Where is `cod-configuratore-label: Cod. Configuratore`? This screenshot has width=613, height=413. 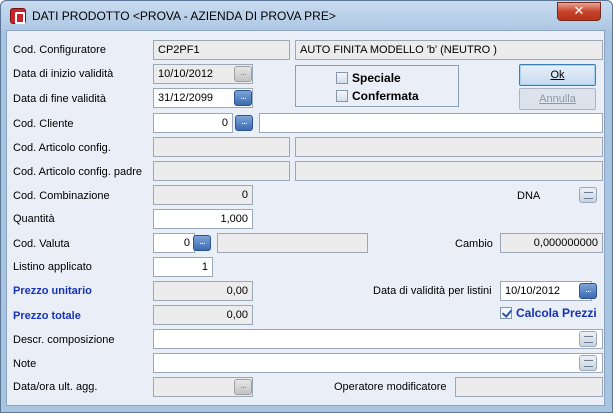 cod-configuratore-label: Cod. Configuratore is located at coordinates (59, 50).